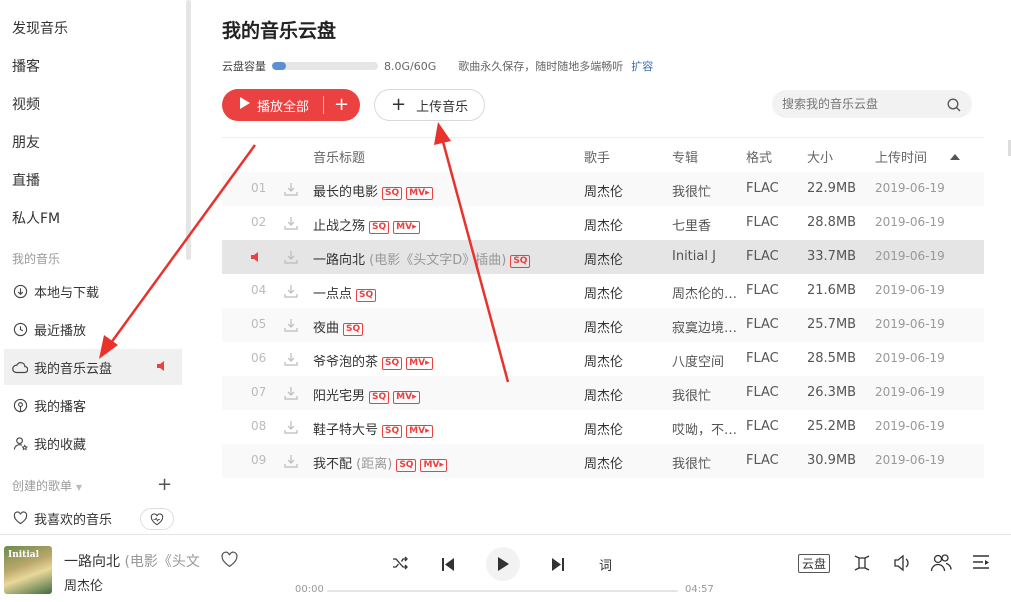 The width and height of the screenshot is (1011, 602). Describe the element at coordinates (862, 565) in the screenshot. I see `sound-effect-icon` at that location.